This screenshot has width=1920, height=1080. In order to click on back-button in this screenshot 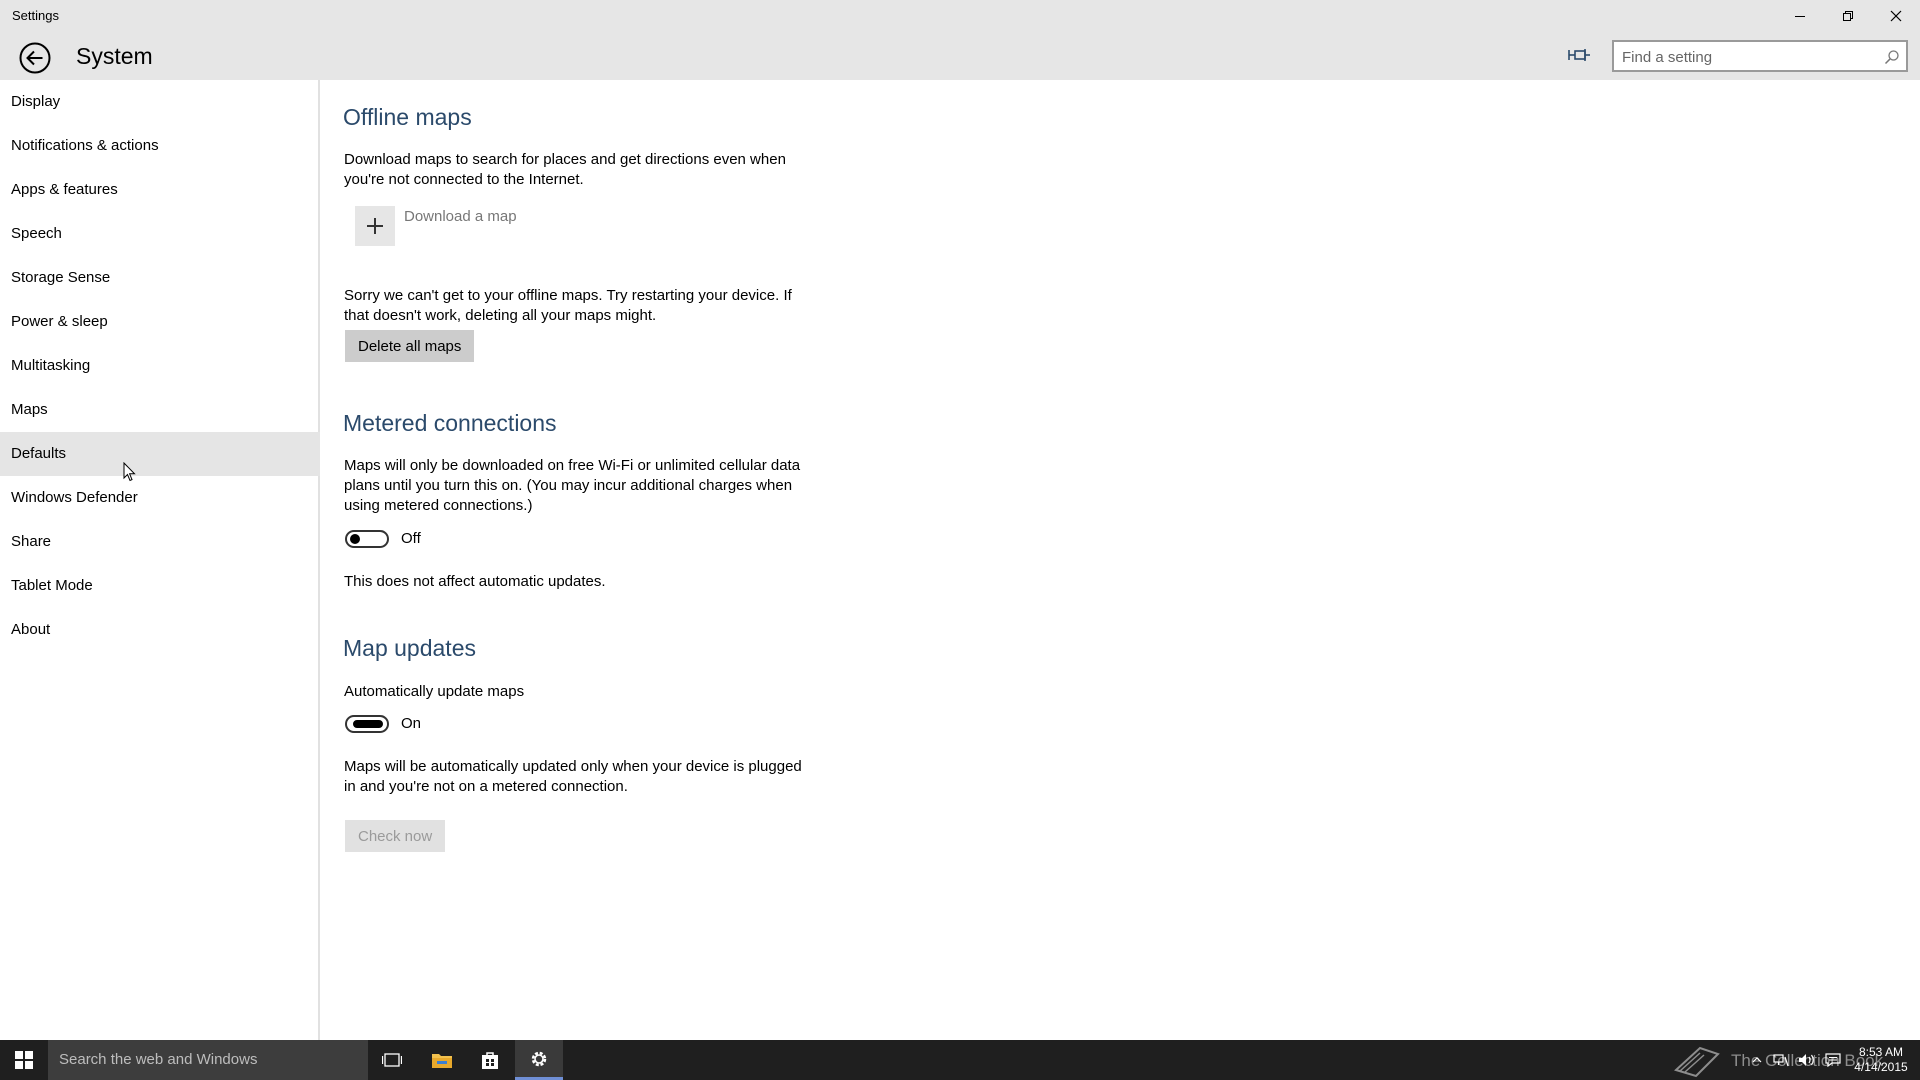, I will do `click(35, 58)`.